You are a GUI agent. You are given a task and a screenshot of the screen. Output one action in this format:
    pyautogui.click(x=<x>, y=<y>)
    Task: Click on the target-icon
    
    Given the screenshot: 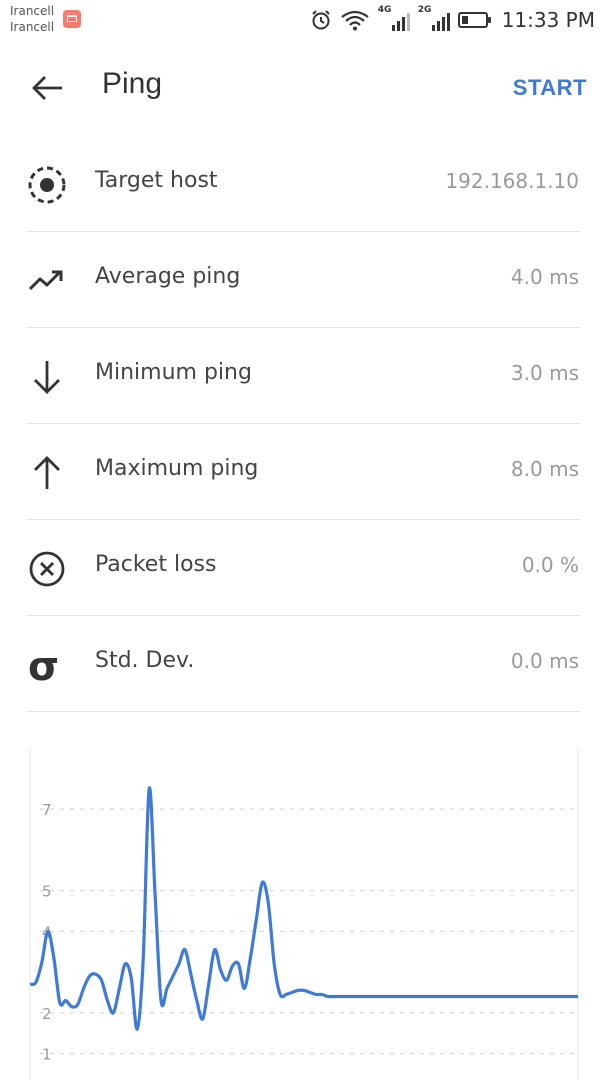 What is the action you would take?
    pyautogui.click(x=47, y=185)
    